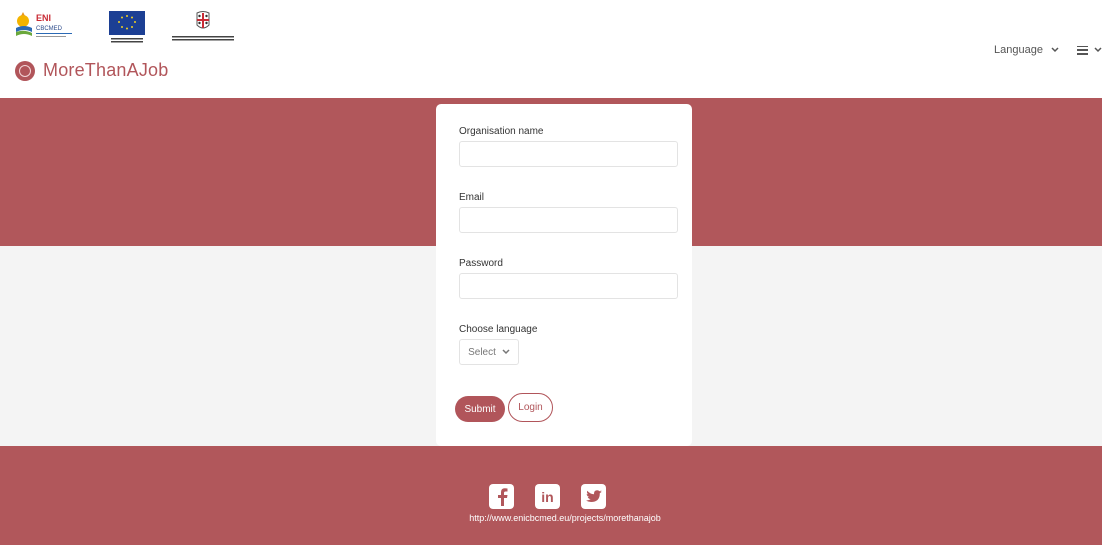 This screenshot has width=1102, height=545. What do you see at coordinates (593, 496) in the screenshot?
I see `twitter-icon` at bounding box center [593, 496].